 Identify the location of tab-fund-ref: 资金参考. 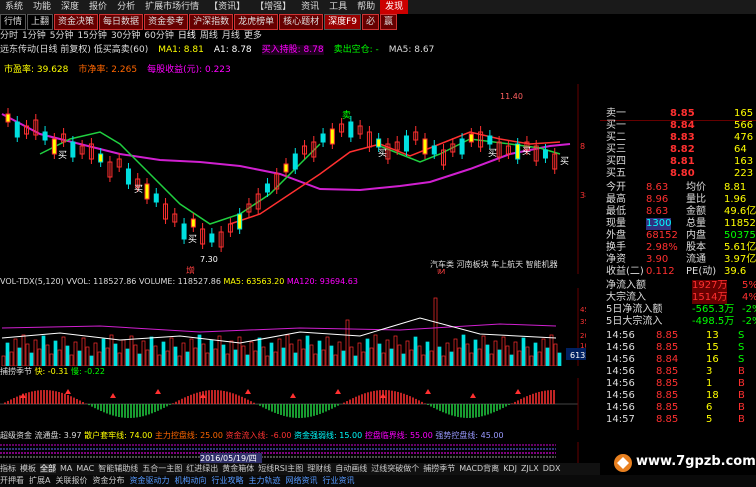
(166, 22).